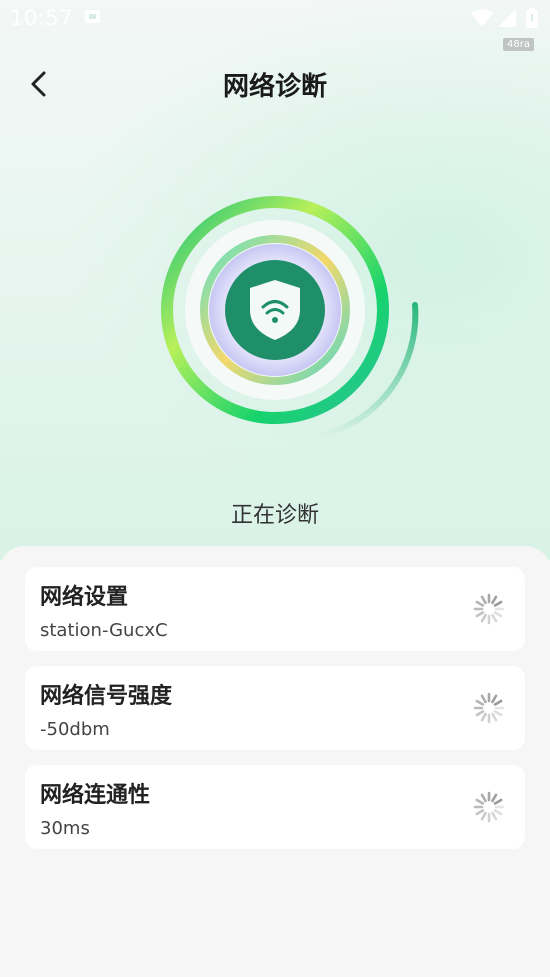  What do you see at coordinates (104, 630) in the screenshot?
I see `check-value: station-GucxC` at bounding box center [104, 630].